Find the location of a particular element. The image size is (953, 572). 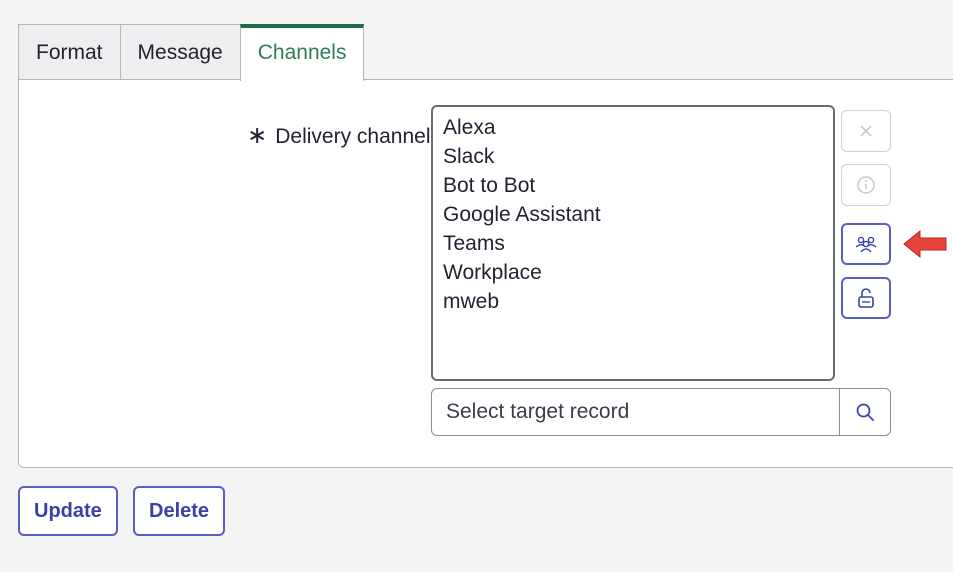

tab-channels: Channels is located at coordinates (302, 52).